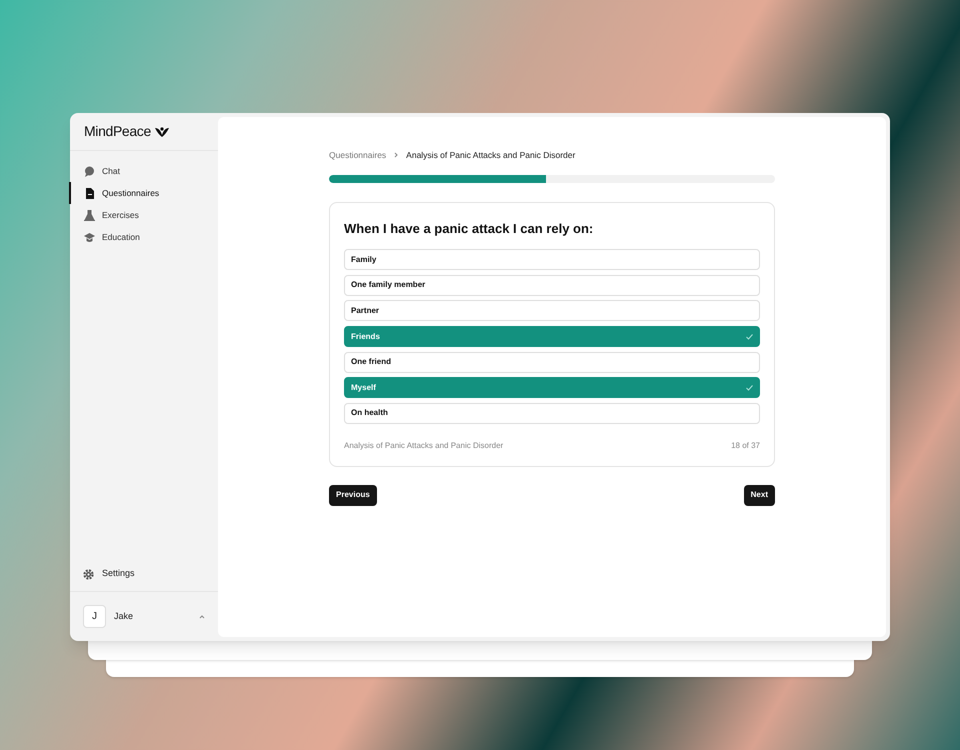 The height and width of the screenshot is (750, 960). Describe the element at coordinates (552, 413) in the screenshot. I see `answer-option: On health` at that location.